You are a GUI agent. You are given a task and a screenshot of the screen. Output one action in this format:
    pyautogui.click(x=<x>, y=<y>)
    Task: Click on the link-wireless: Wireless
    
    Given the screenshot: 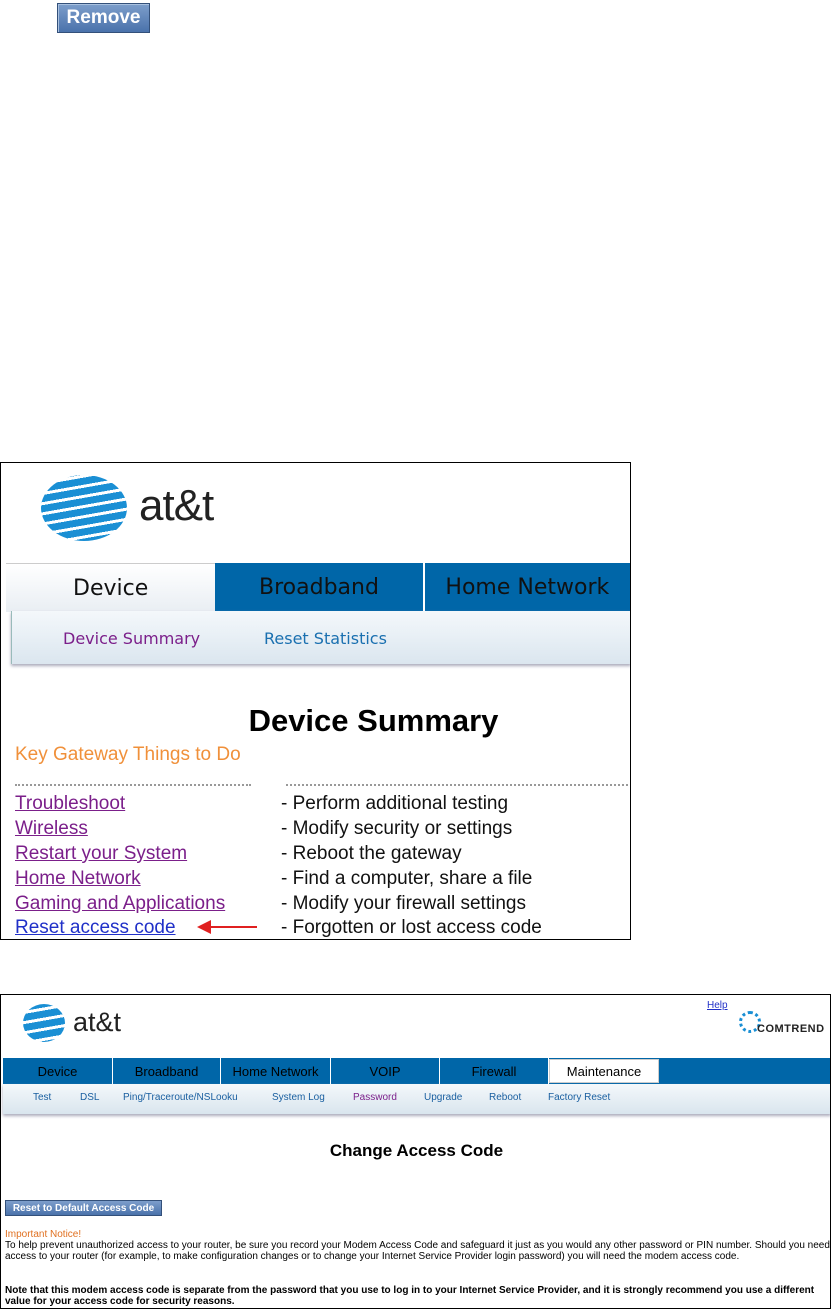 What is the action you would take?
    pyautogui.click(x=51, y=829)
    